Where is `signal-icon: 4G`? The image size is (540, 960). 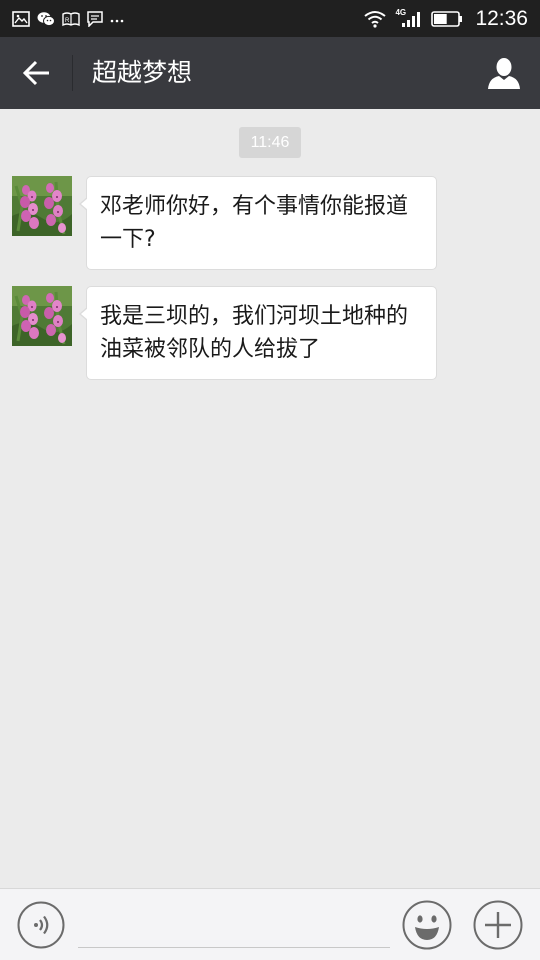 signal-icon: 4G is located at coordinates (409, 18).